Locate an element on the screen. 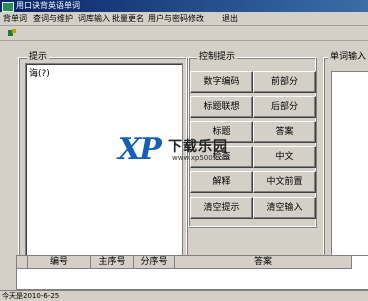 The width and height of the screenshot is (368, 301). table-header-number: 编号 is located at coordinates (59, 262).